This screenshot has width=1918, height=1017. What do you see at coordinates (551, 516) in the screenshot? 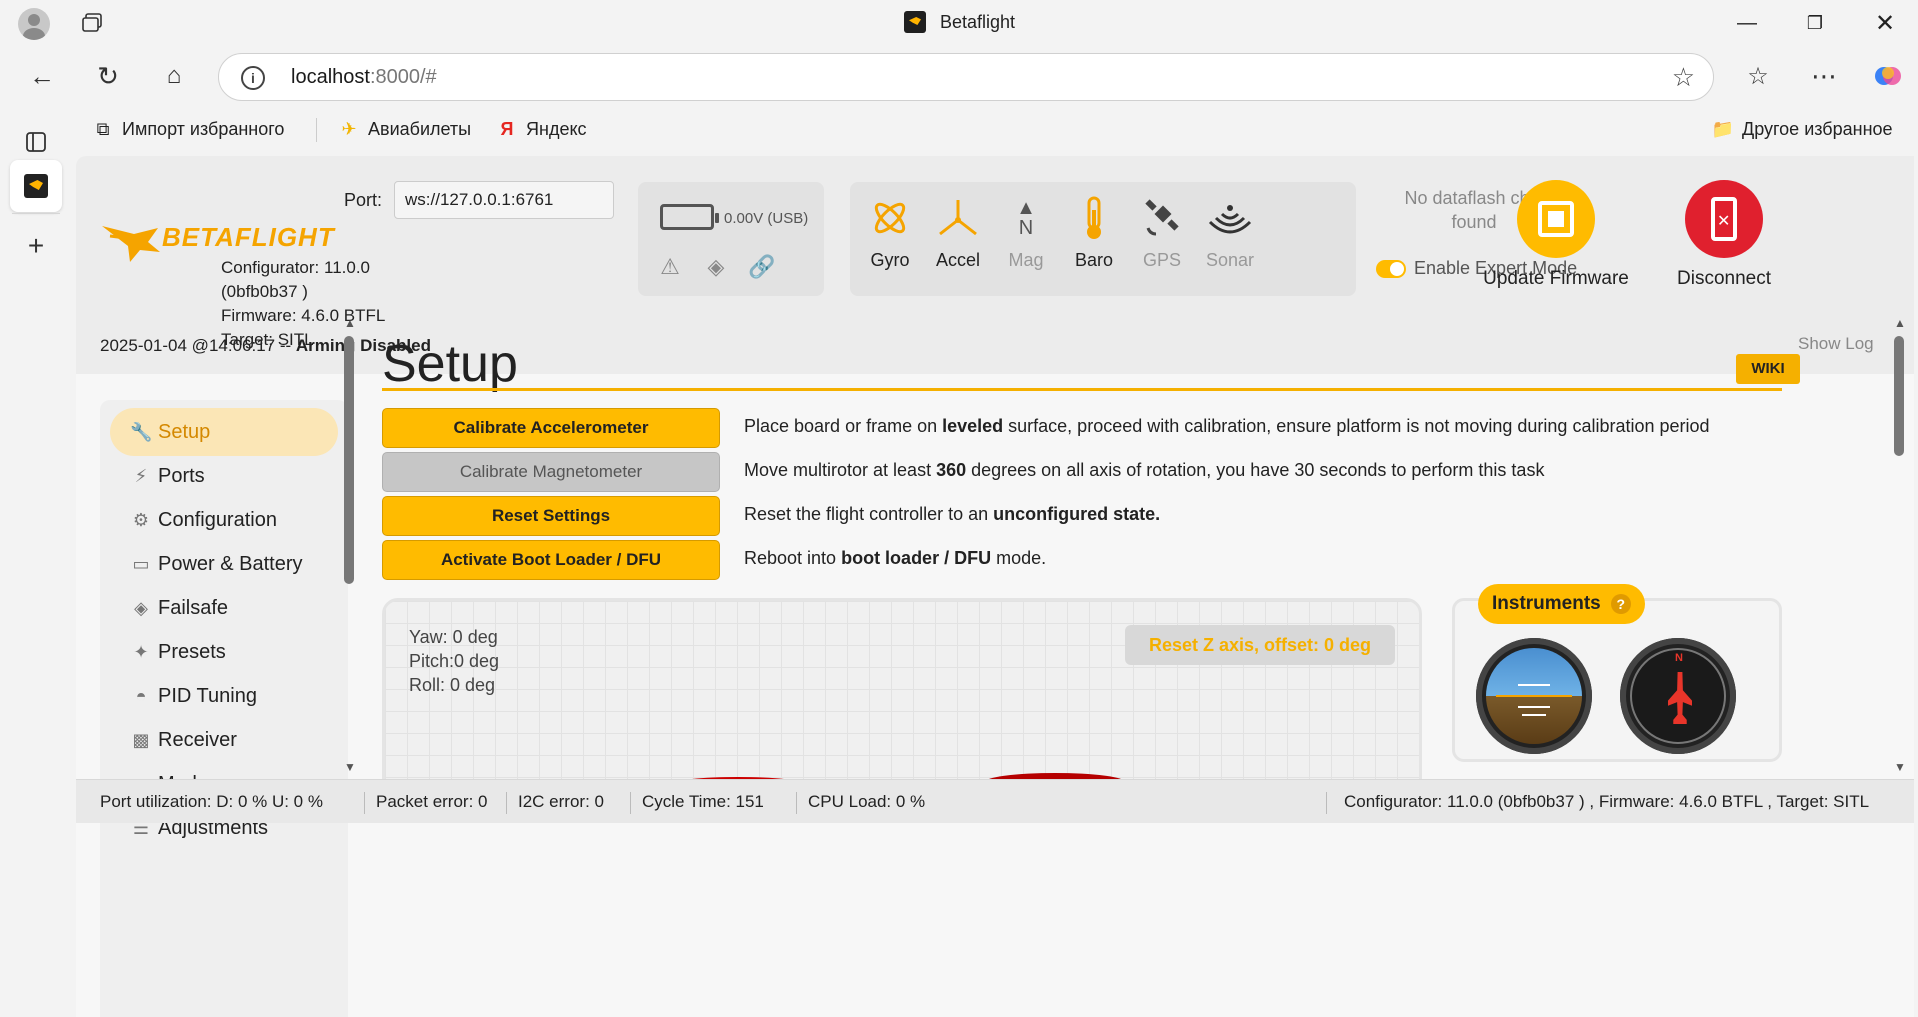
I see `reset-settings-button: Reset Settings` at bounding box center [551, 516].